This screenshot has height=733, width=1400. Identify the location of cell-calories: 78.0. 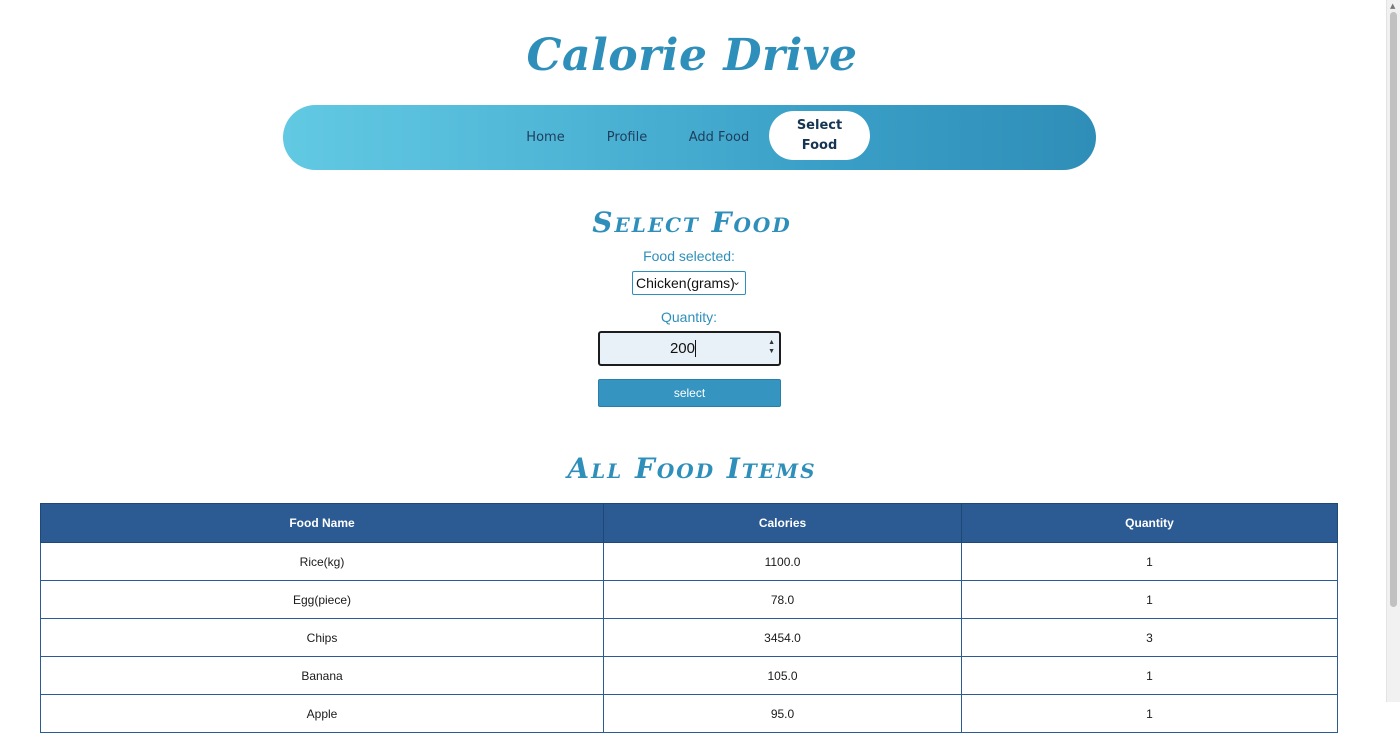
(782, 599).